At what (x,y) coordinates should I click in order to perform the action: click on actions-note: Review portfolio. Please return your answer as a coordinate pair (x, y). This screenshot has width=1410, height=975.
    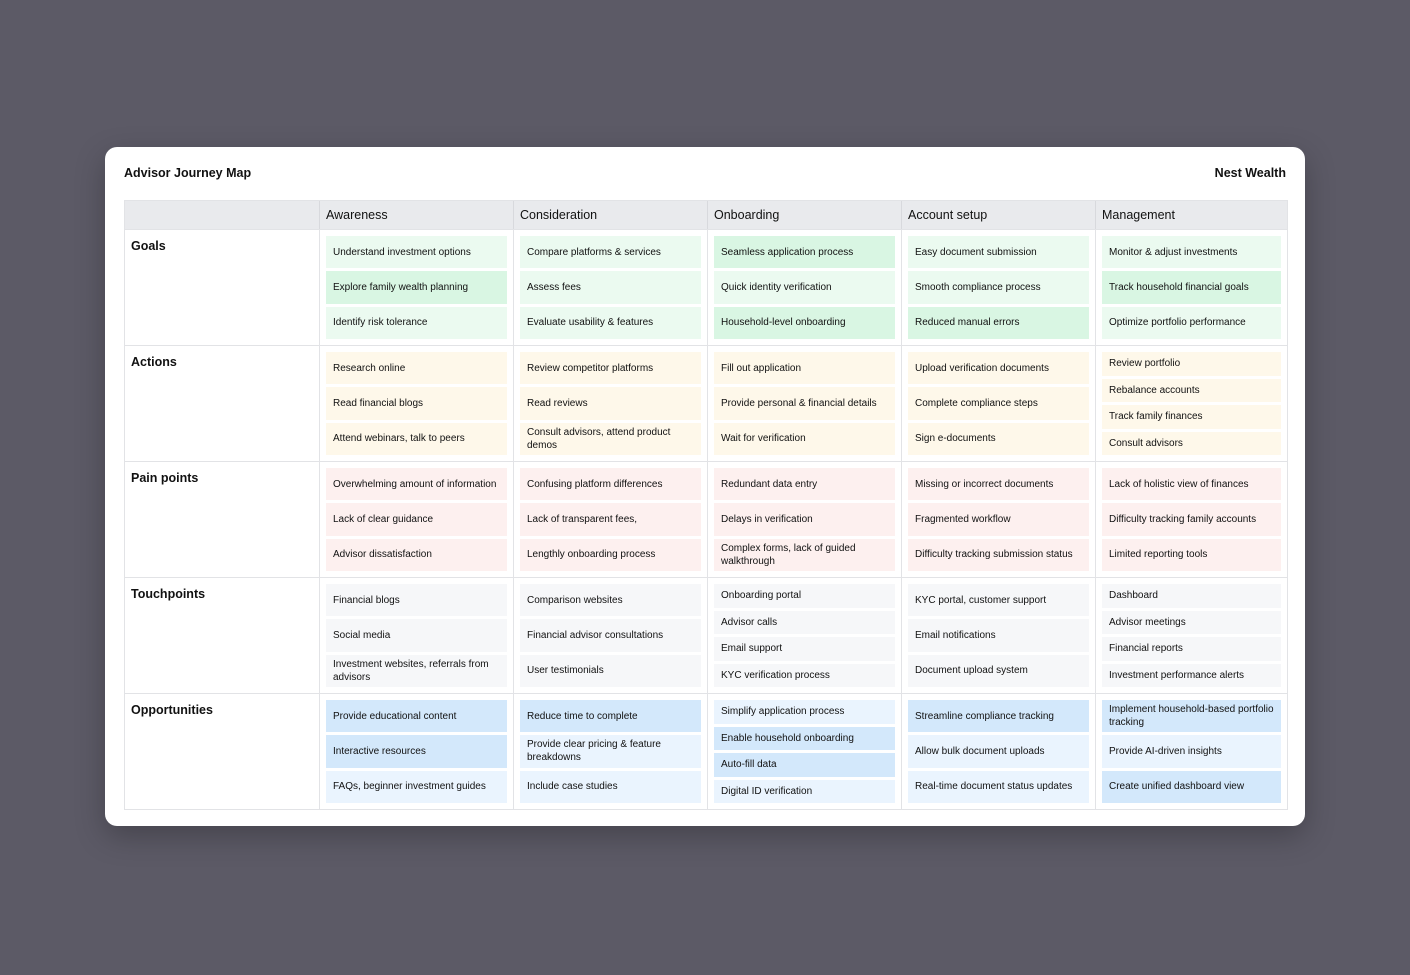
    Looking at the image, I should click on (1191, 364).